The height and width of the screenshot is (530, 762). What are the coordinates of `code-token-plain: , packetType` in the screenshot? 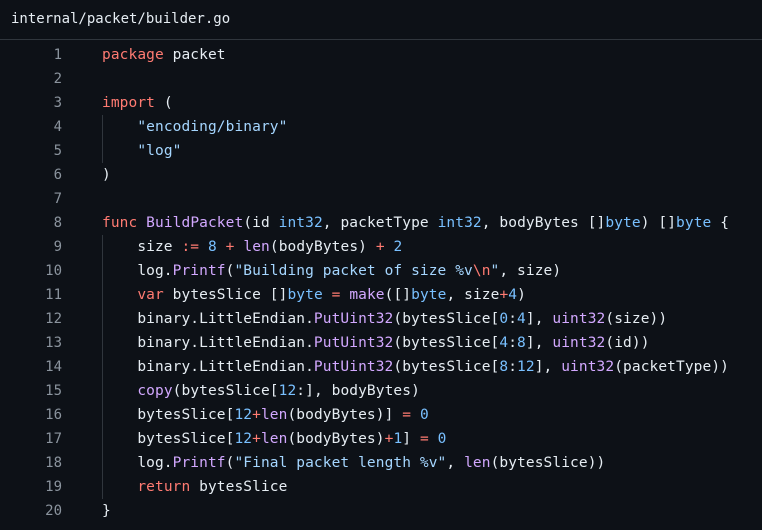 It's located at (380, 223).